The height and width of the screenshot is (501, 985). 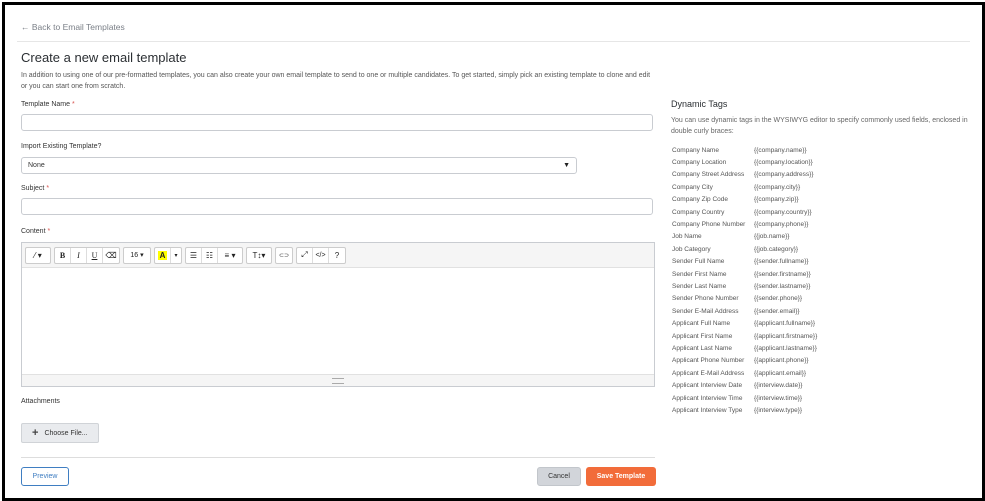 I want to click on attachments-label: Attachments, so click(x=40, y=401).